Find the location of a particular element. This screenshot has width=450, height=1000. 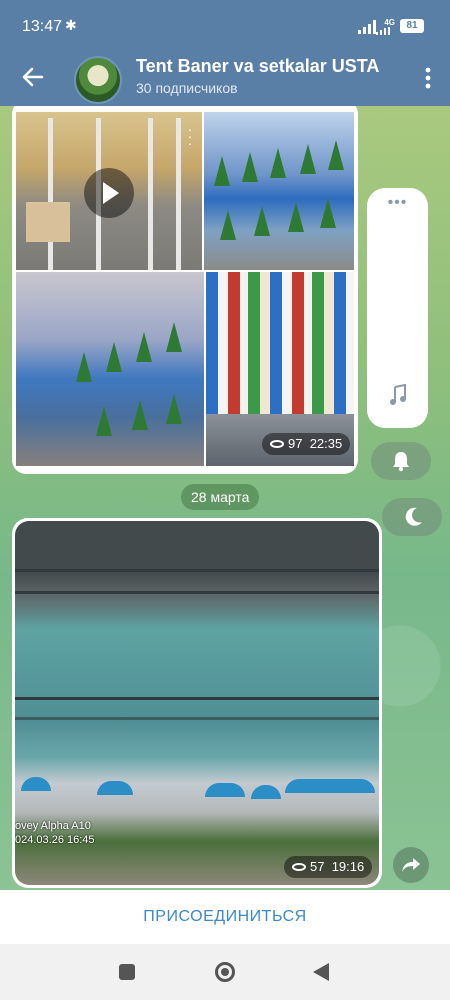

video-thumbnail: · · · is located at coordinates (109, 191).